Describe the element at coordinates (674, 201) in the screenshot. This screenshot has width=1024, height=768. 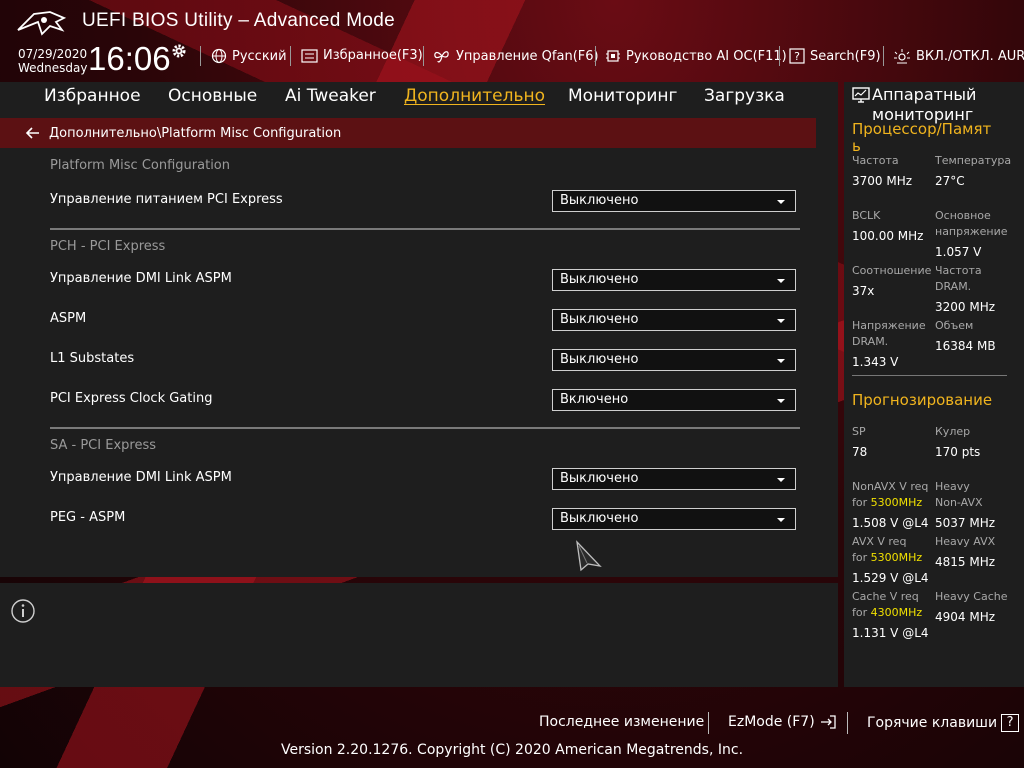
I see `pcie-power-dropdown: Выключено` at that location.